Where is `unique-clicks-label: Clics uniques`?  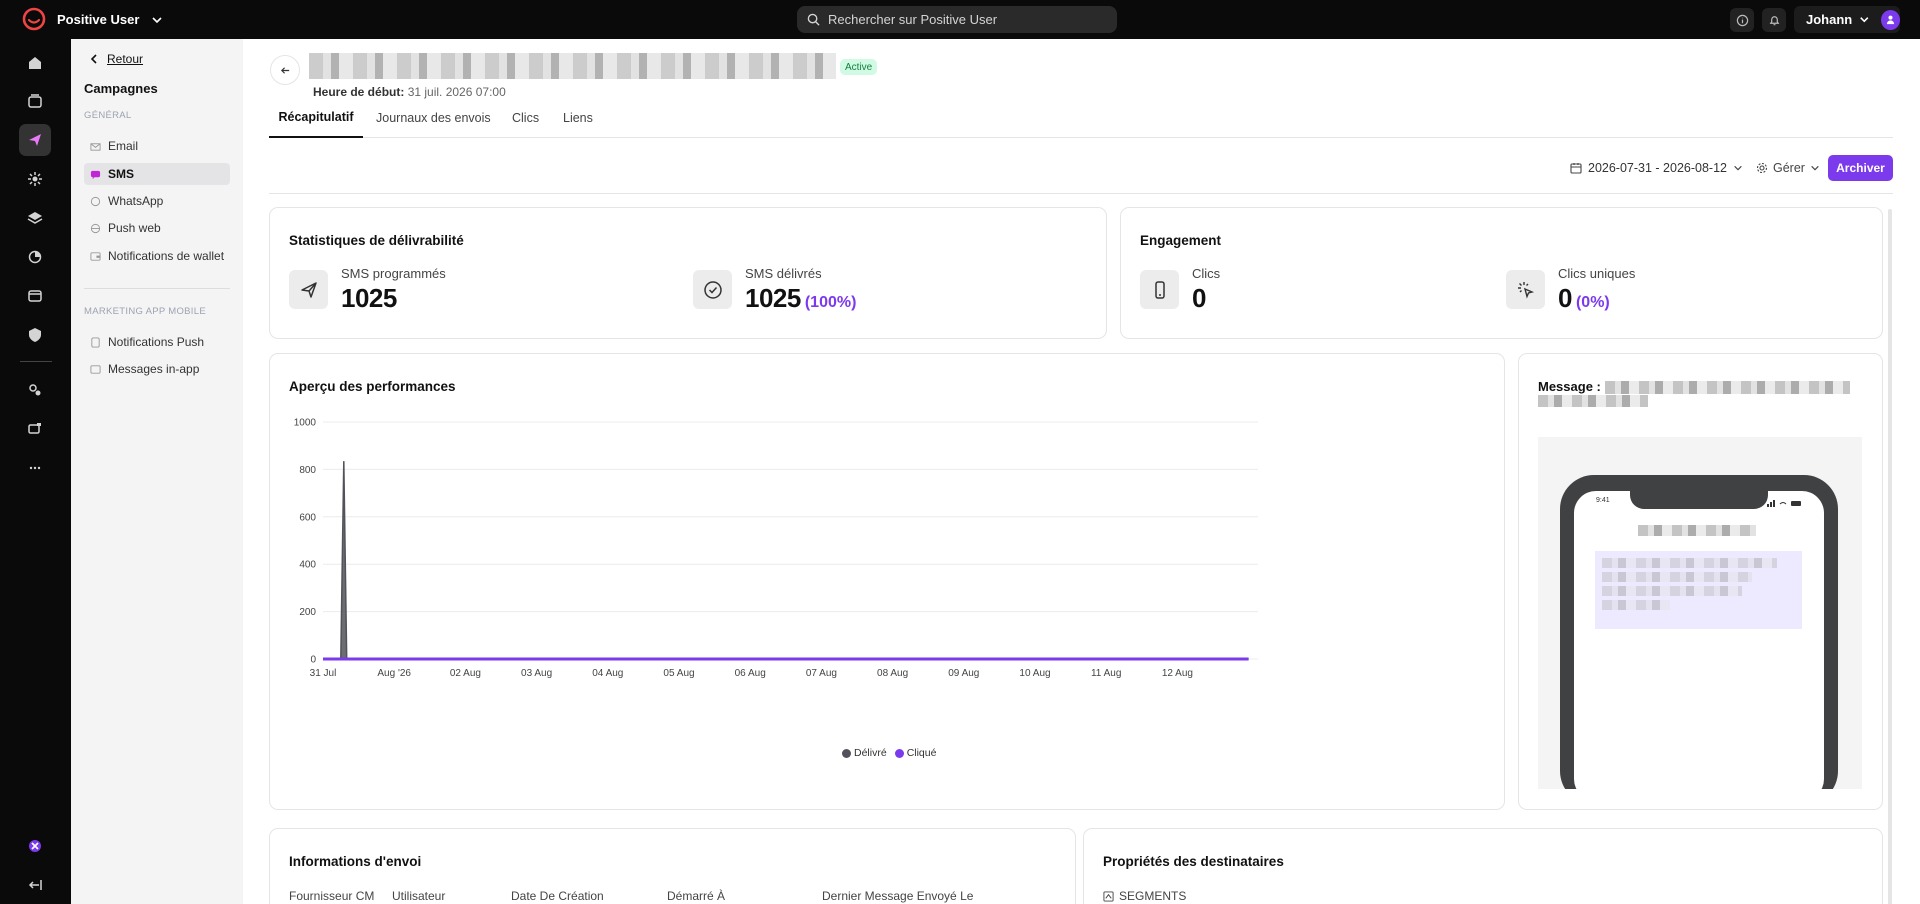
unique-clicks-label: Clics uniques is located at coordinates (1597, 273).